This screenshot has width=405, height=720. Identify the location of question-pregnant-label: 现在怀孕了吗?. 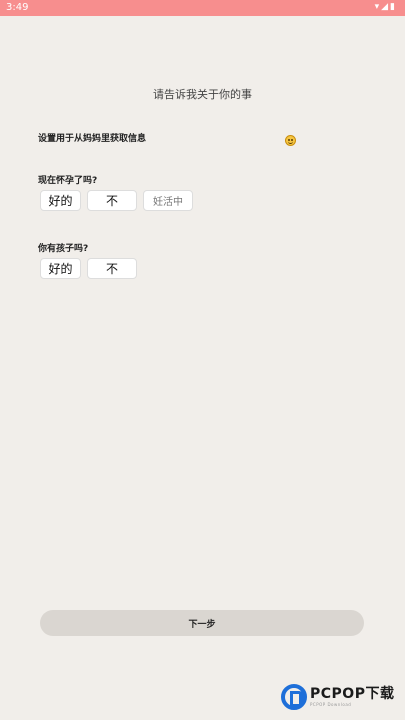
(68, 181).